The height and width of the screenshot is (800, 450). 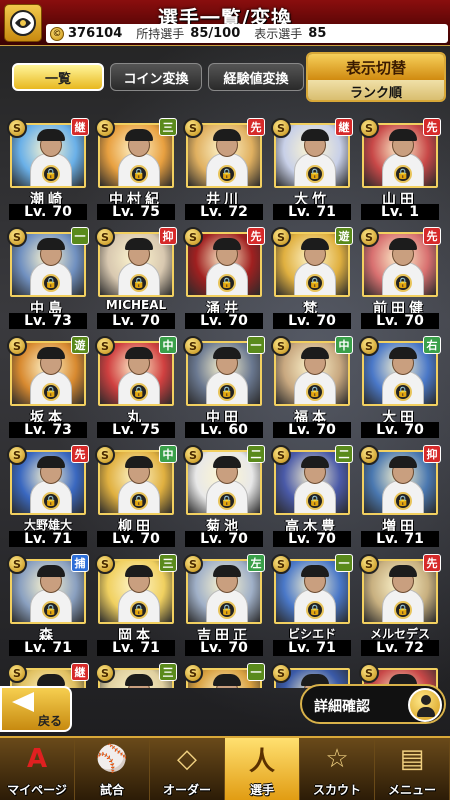 What do you see at coordinates (168, 236) in the screenshot?
I see `position-badge: 抑` at bounding box center [168, 236].